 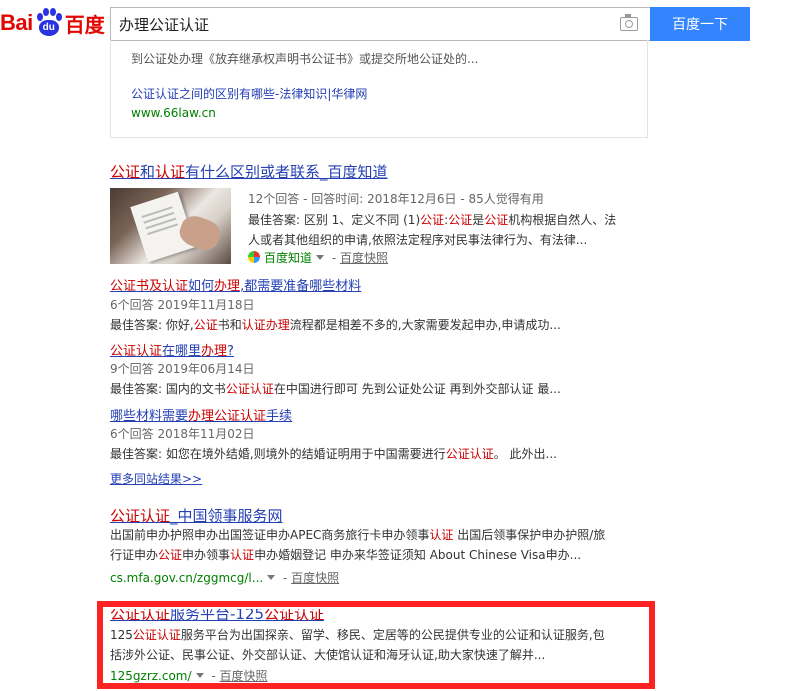 What do you see at coordinates (301, 286) in the screenshot?
I see `title-text: ,都需要准备哪些材料` at bounding box center [301, 286].